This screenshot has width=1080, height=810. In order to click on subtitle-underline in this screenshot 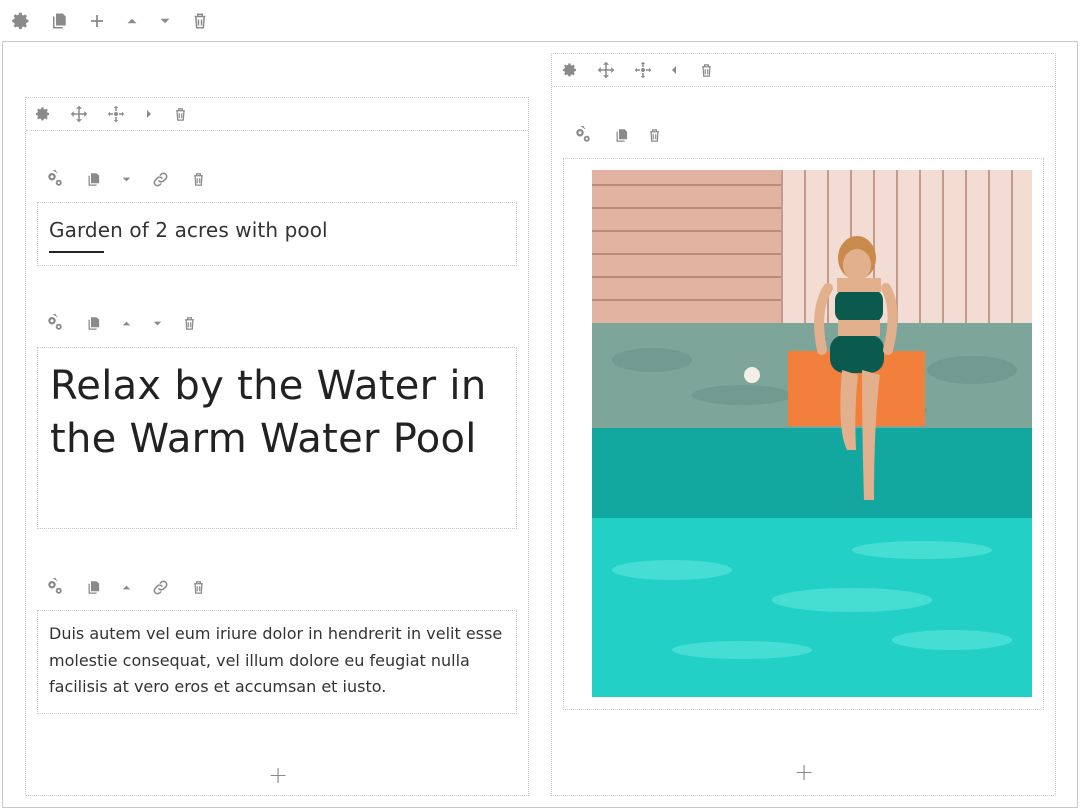, I will do `click(76, 252)`.